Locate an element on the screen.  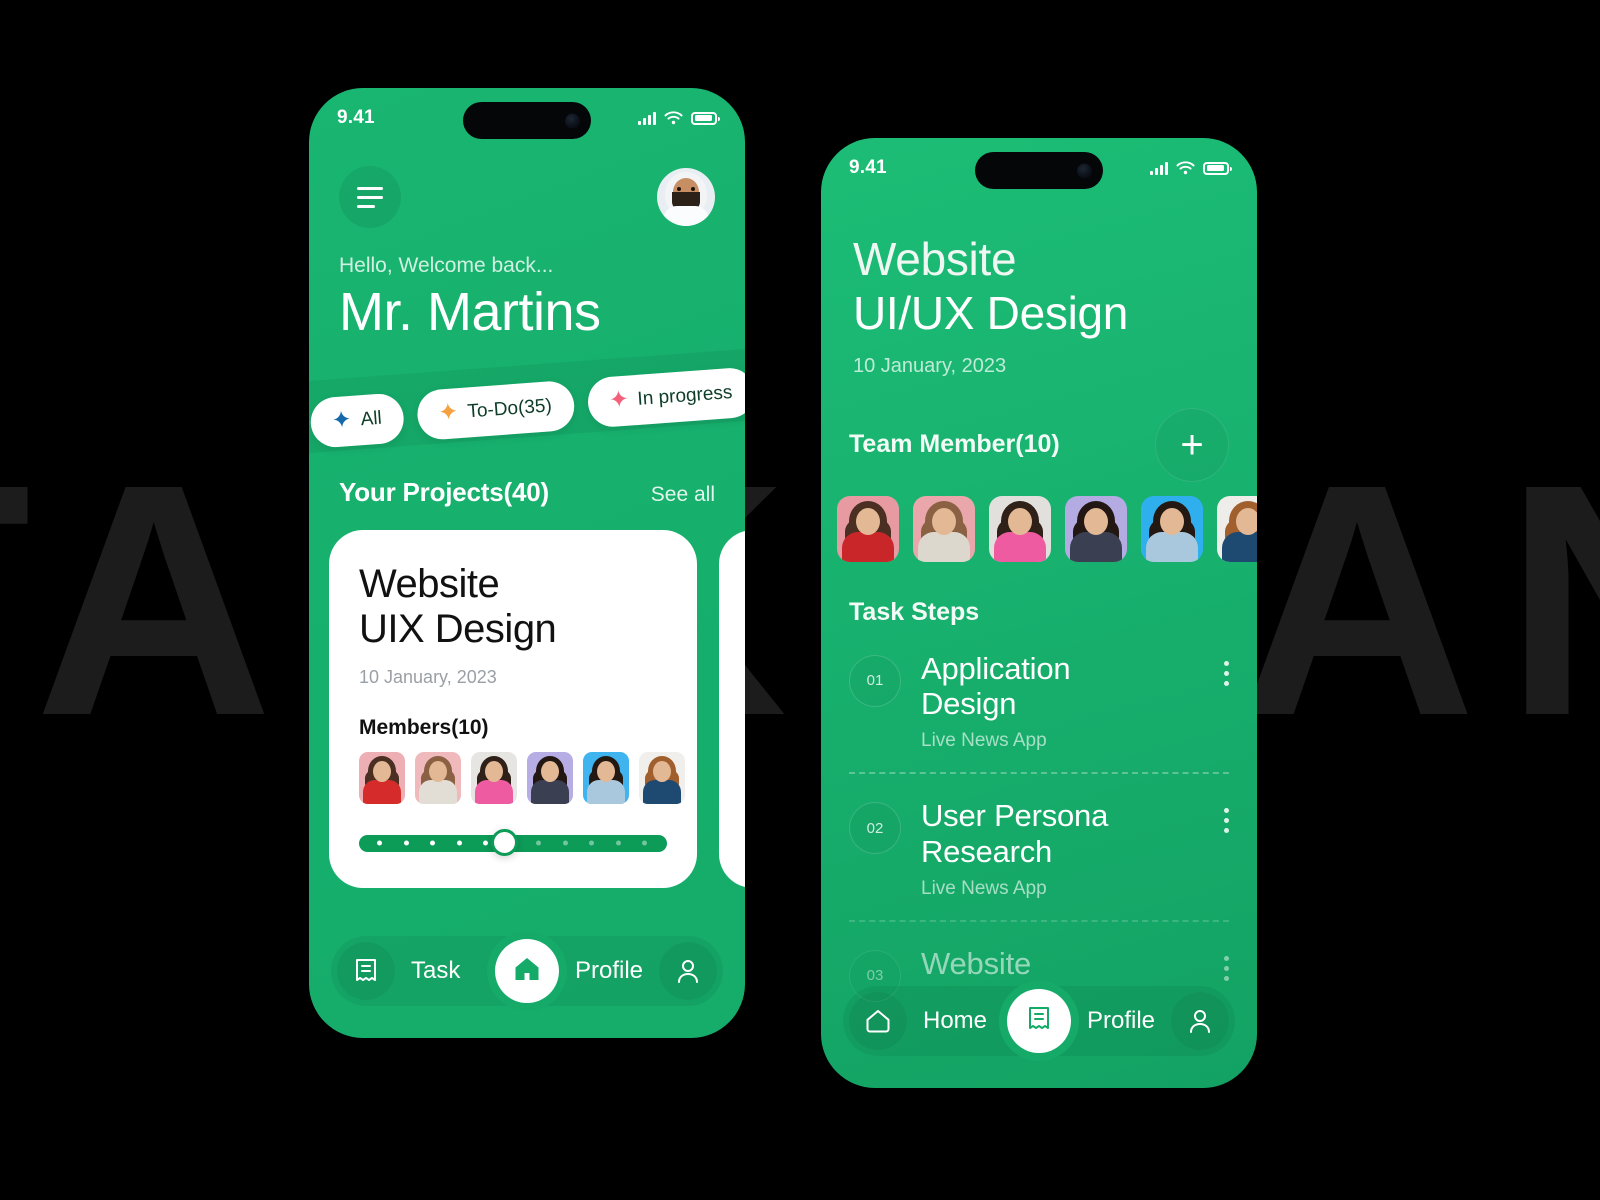
user-avatar is located at coordinates (686, 197).